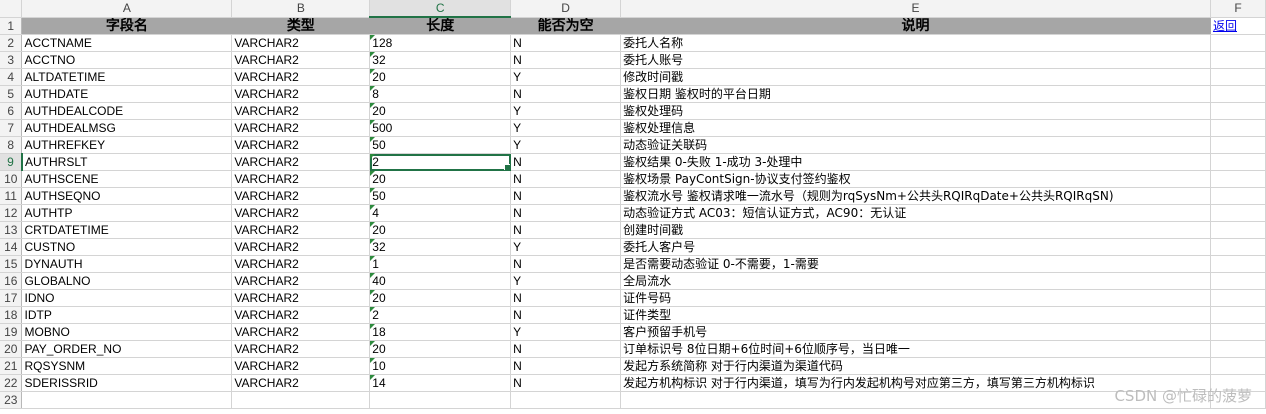 This screenshot has height=414, width=1266. Describe the element at coordinates (440, 264) in the screenshot. I see `cell-length: 1` at that location.